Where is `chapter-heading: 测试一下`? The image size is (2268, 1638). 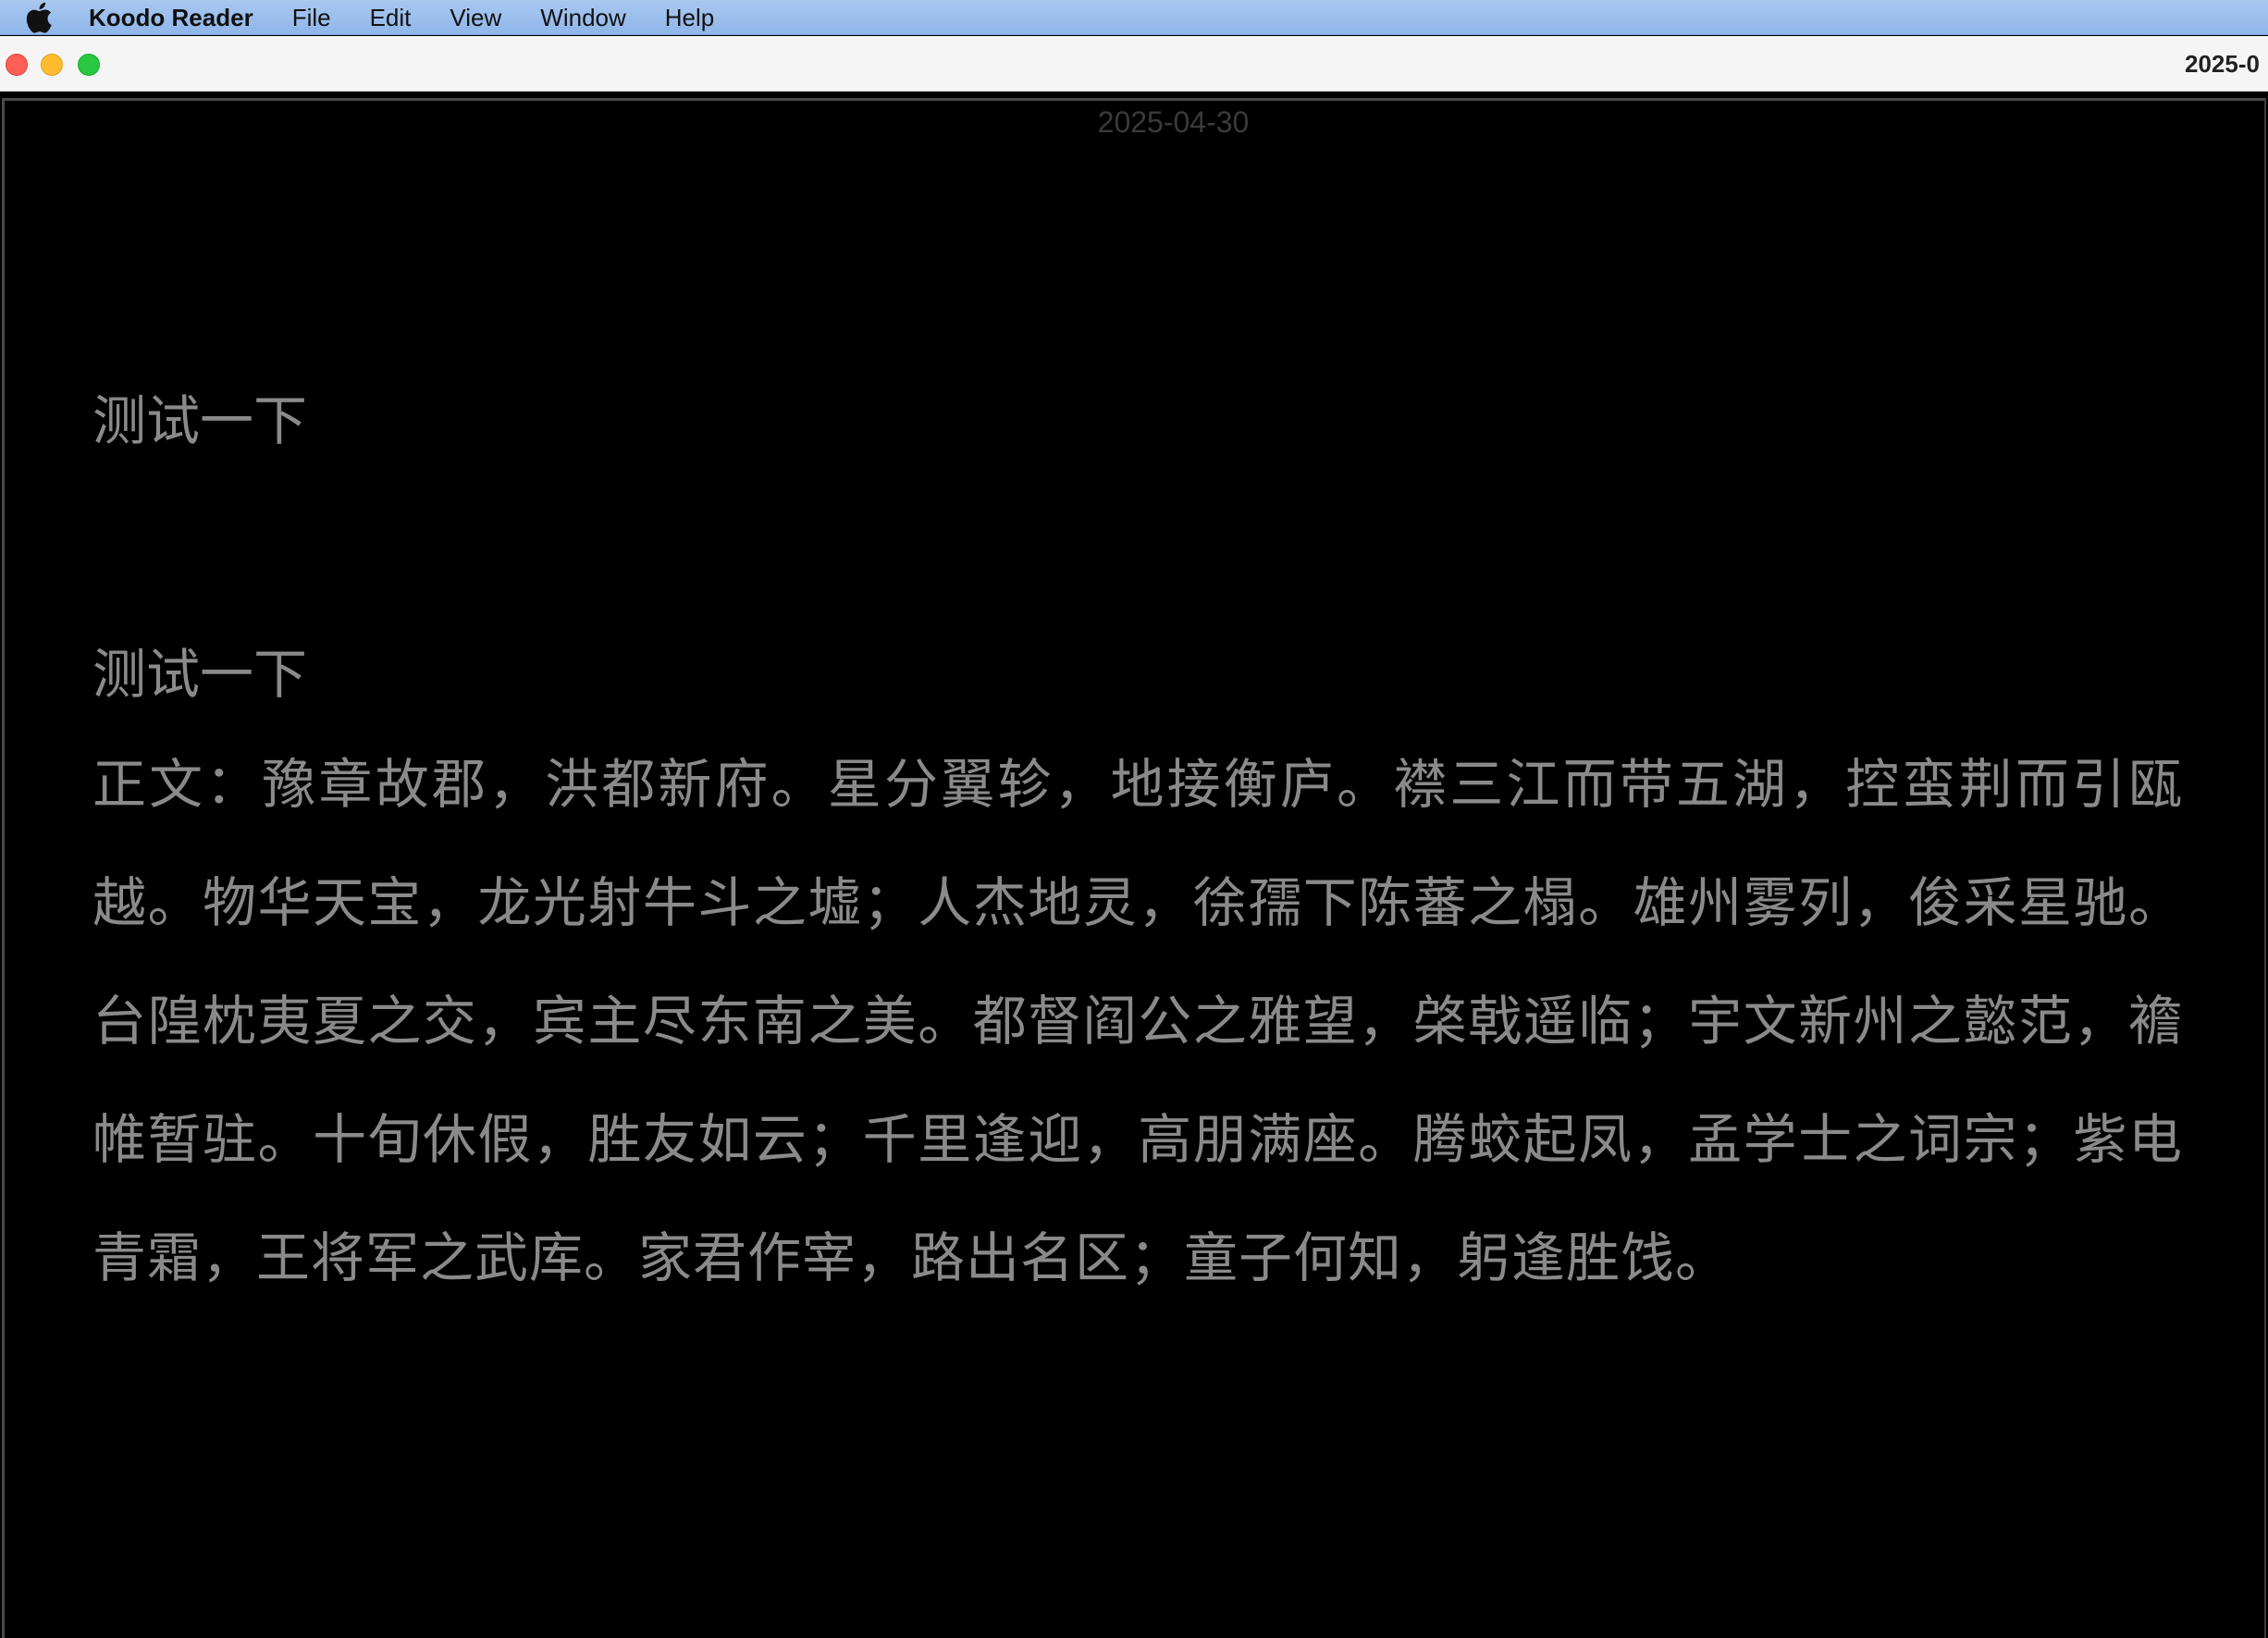 chapter-heading: 测试一下 is located at coordinates (200, 420).